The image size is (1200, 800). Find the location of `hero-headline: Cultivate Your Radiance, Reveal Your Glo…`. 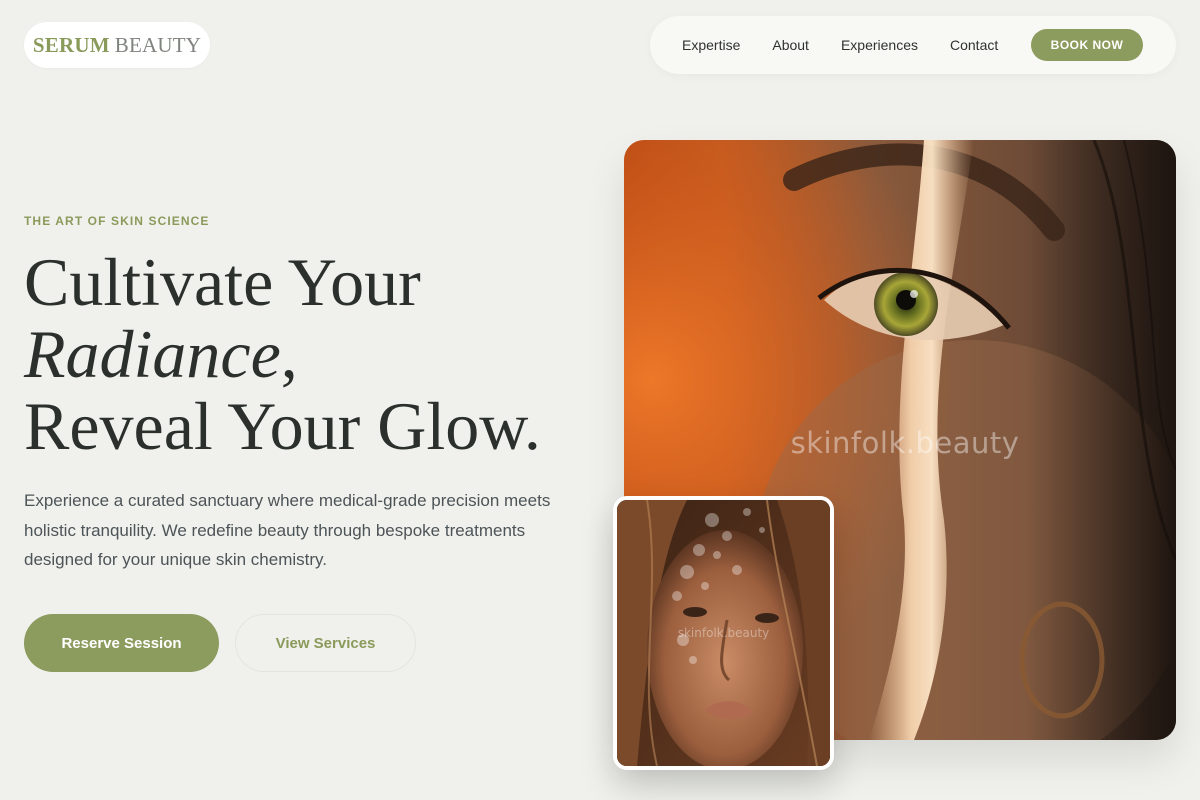

hero-headline: Cultivate Your Radiance, Reveal Your Glo… is located at coordinates (314, 354).